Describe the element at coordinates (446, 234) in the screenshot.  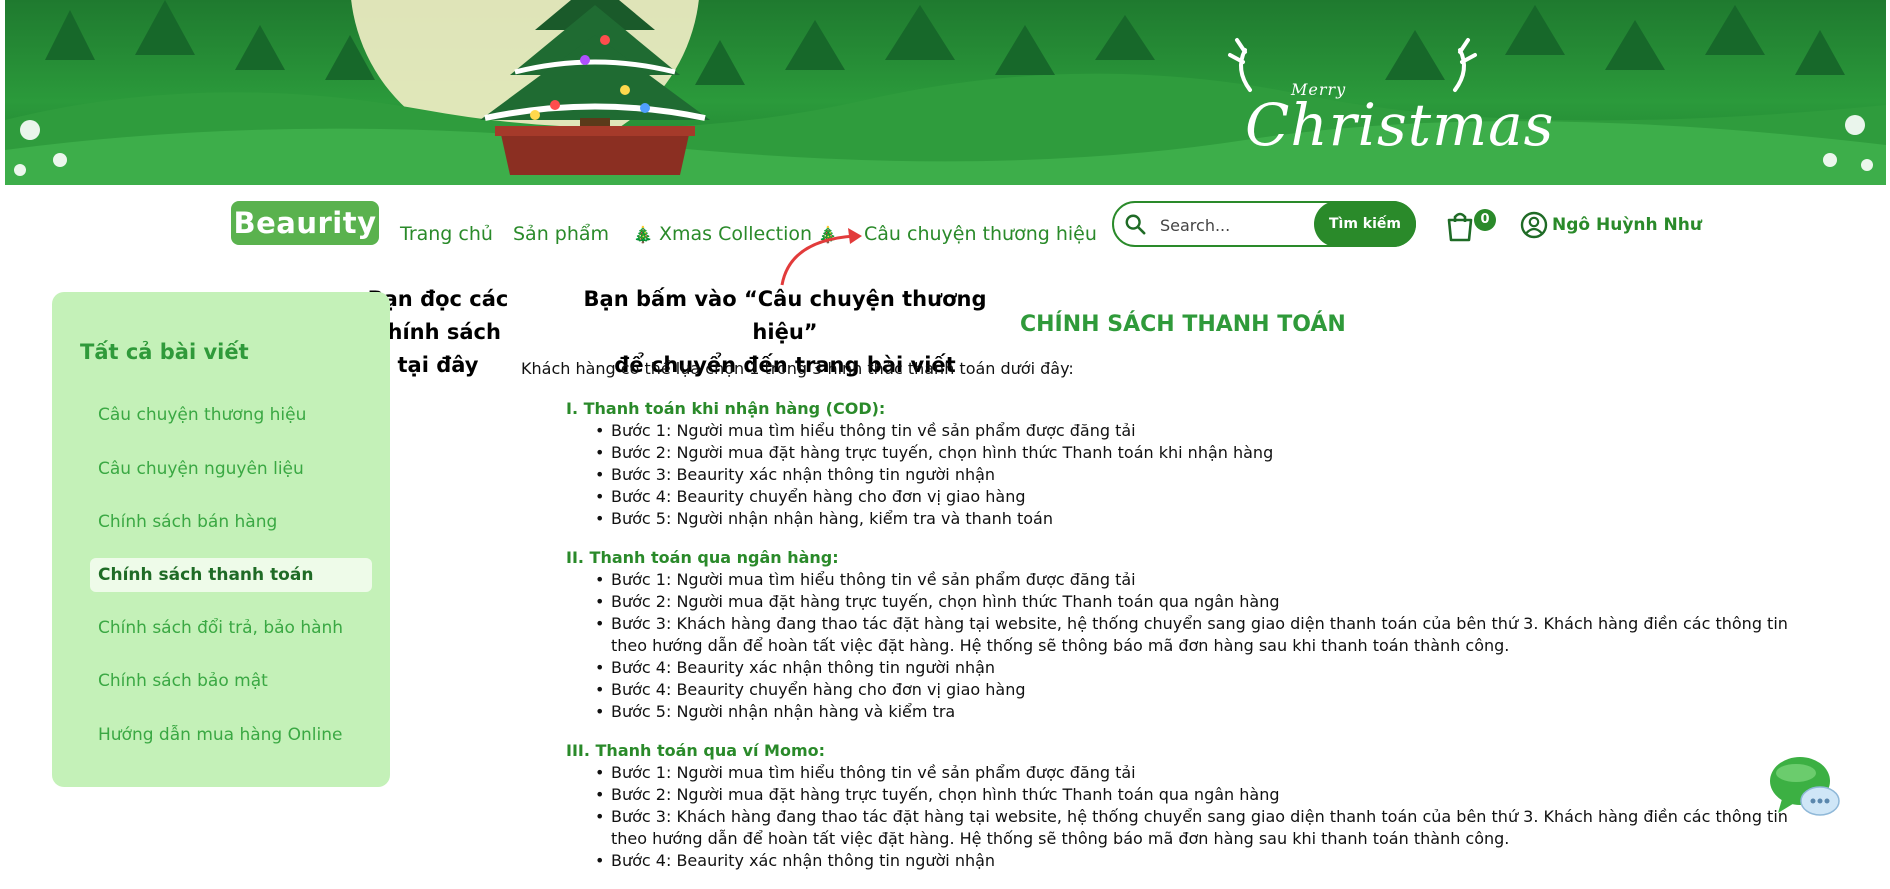
I see `nav-link-home: Trang chủ` at that location.